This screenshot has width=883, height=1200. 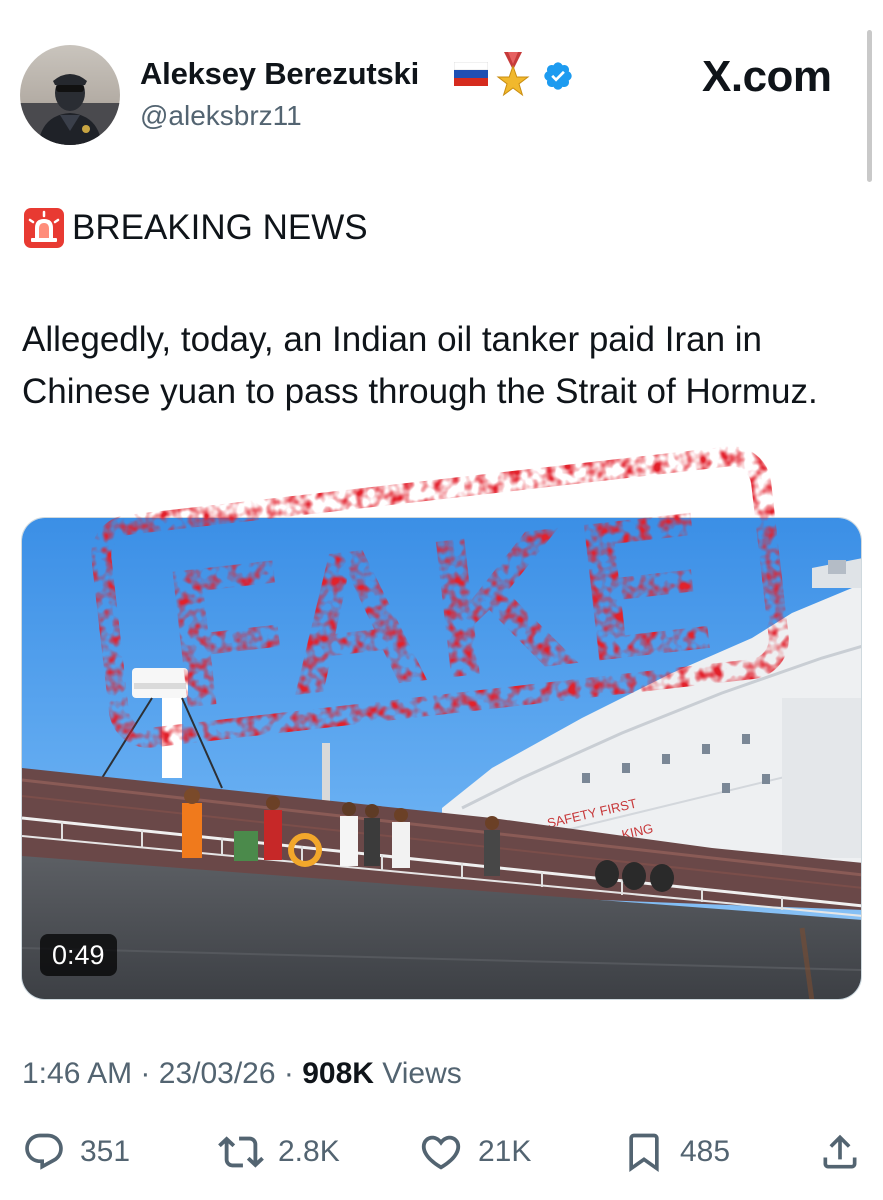 I want to click on bookmark-icon, so click(x=644, y=1153).